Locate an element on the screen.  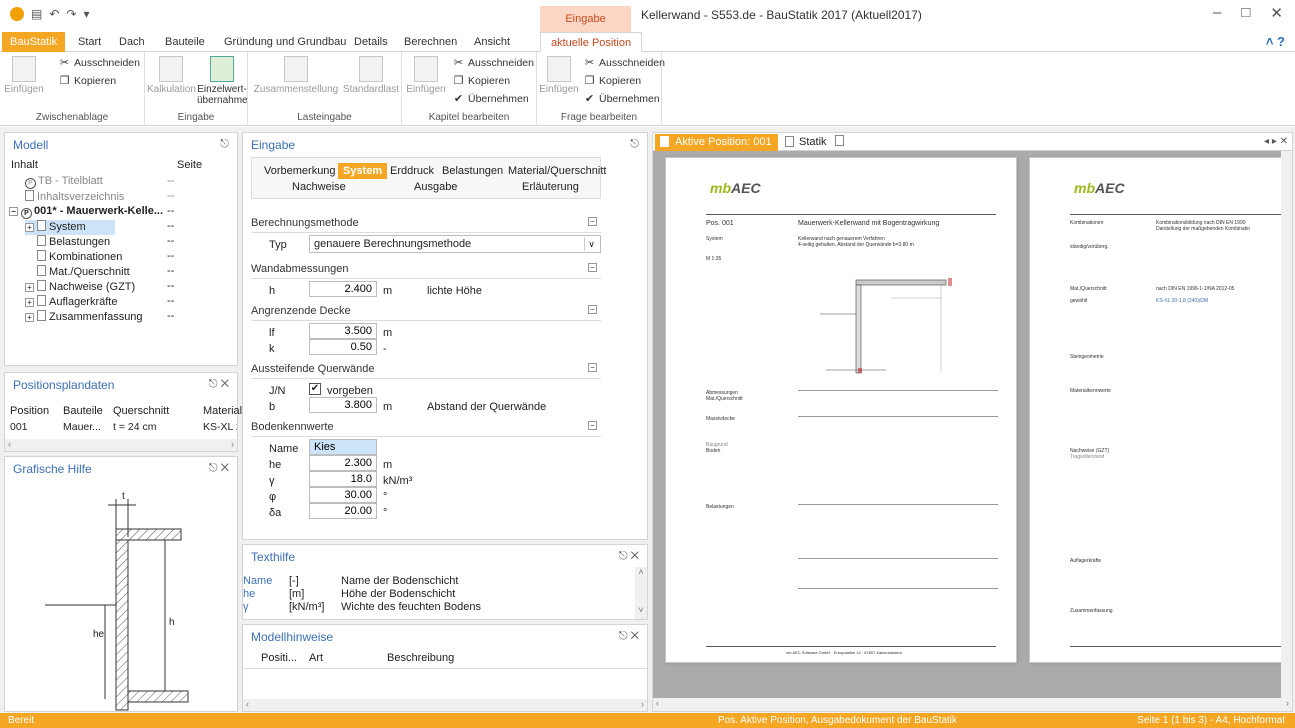
tab-aktuelle-position: aktuelle Position is located at coordinates (591, 42).